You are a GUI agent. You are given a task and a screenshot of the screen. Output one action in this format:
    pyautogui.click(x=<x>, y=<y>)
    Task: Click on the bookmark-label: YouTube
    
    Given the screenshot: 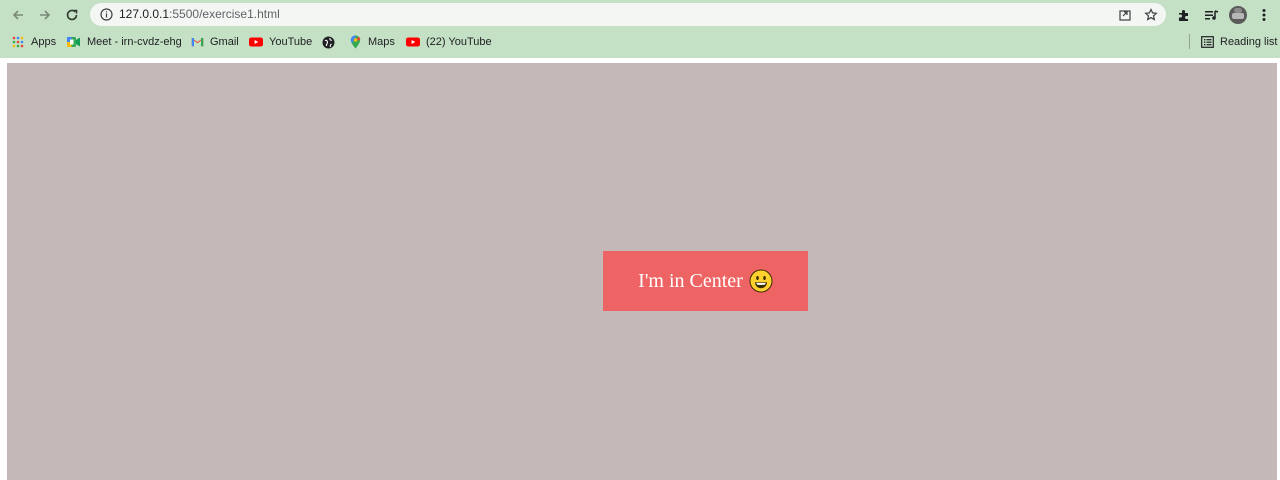 What is the action you would take?
    pyautogui.click(x=291, y=42)
    